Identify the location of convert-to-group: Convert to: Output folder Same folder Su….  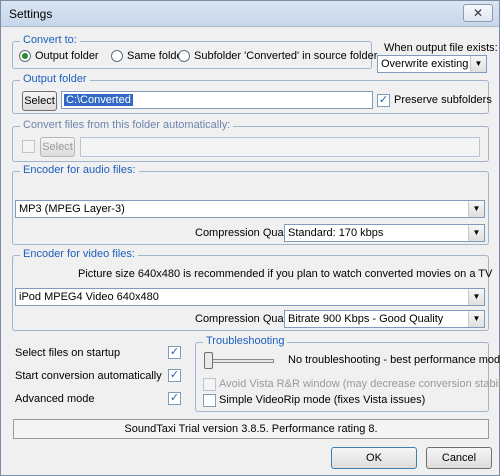
(194, 51).